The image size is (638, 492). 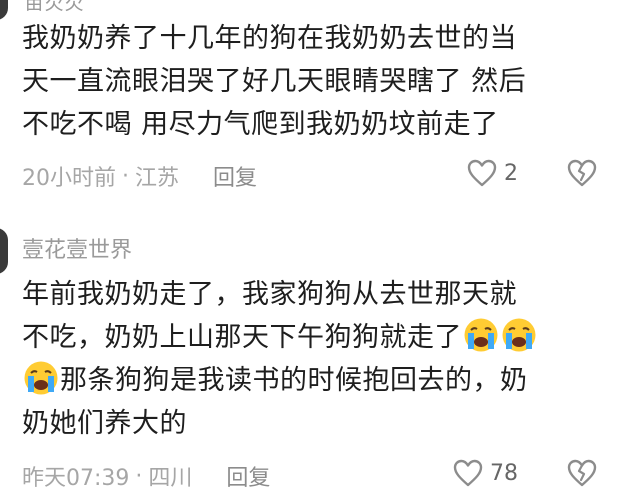 What do you see at coordinates (235, 176) in the screenshot?
I see `comment1-reply-button: 回复` at bounding box center [235, 176].